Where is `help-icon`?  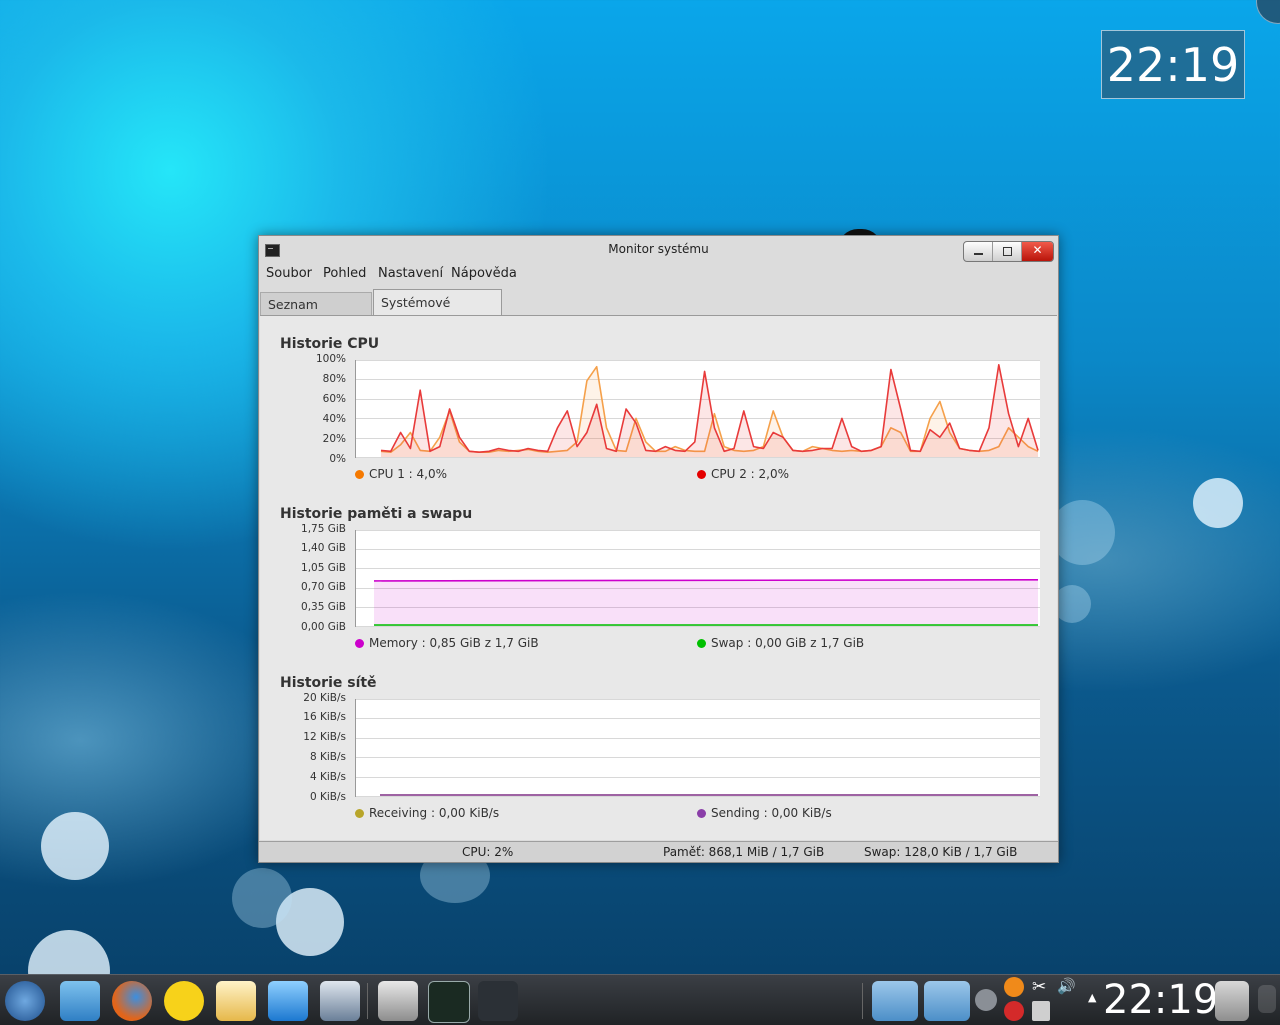
help-icon is located at coordinates (1014, 987).